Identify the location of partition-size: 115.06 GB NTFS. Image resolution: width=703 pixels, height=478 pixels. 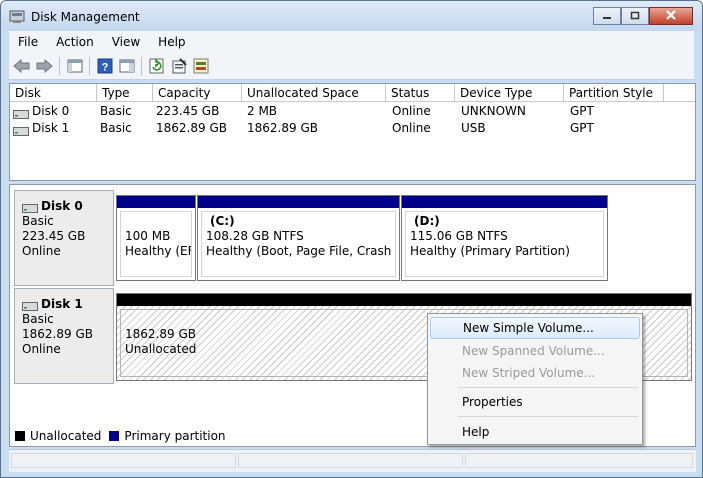
(459, 236).